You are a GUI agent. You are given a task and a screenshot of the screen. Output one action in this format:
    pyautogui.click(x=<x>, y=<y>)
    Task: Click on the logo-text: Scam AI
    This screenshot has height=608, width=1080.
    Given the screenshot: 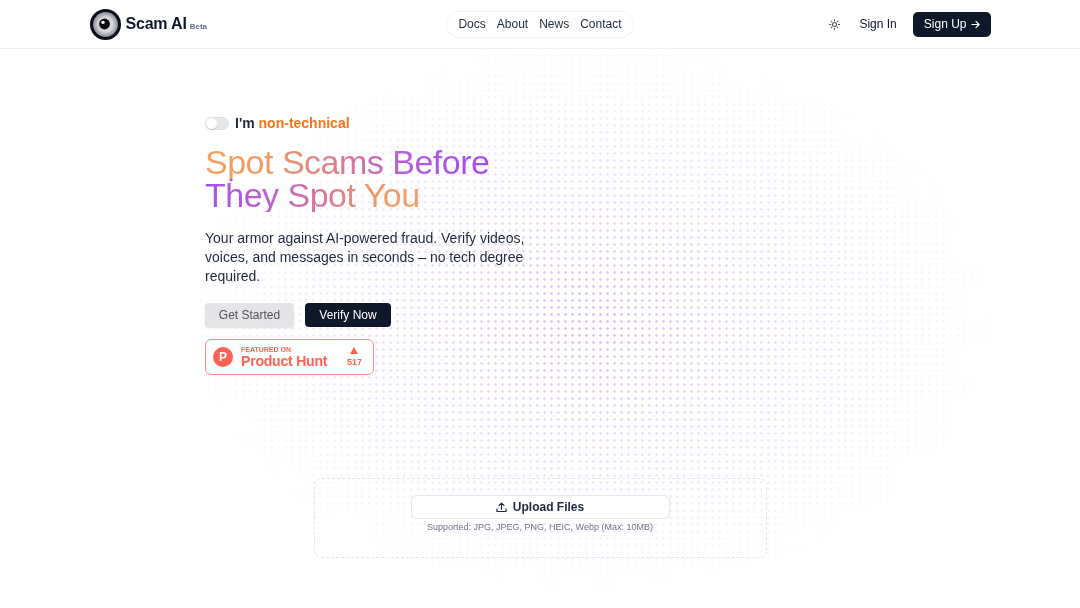 What is the action you would take?
    pyautogui.click(x=156, y=24)
    